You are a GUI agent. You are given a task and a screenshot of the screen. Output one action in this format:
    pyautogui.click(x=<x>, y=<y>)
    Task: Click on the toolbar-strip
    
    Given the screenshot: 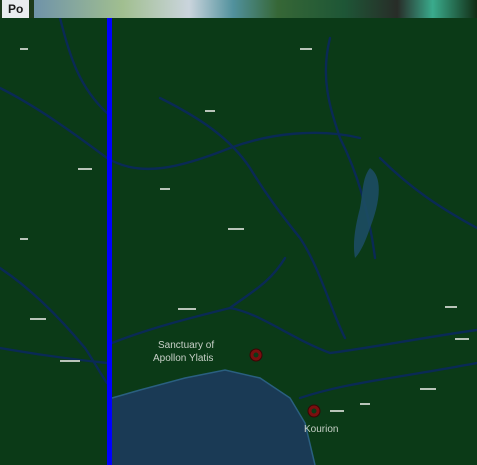 What is the action you would take?
    pyautogui.click(x=255, y=9)
    